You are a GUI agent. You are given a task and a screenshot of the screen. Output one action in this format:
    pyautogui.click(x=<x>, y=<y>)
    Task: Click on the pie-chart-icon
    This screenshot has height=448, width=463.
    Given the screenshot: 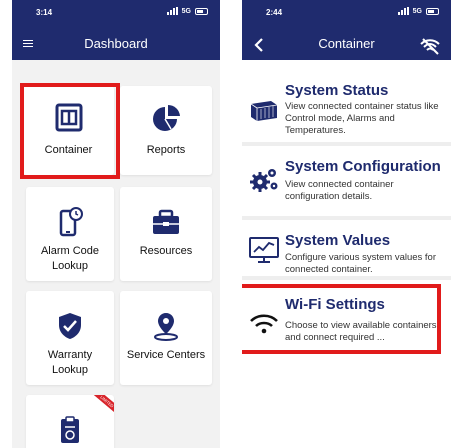 What is the action you would take?
    pyautogui.click(x=166, y=117)
    